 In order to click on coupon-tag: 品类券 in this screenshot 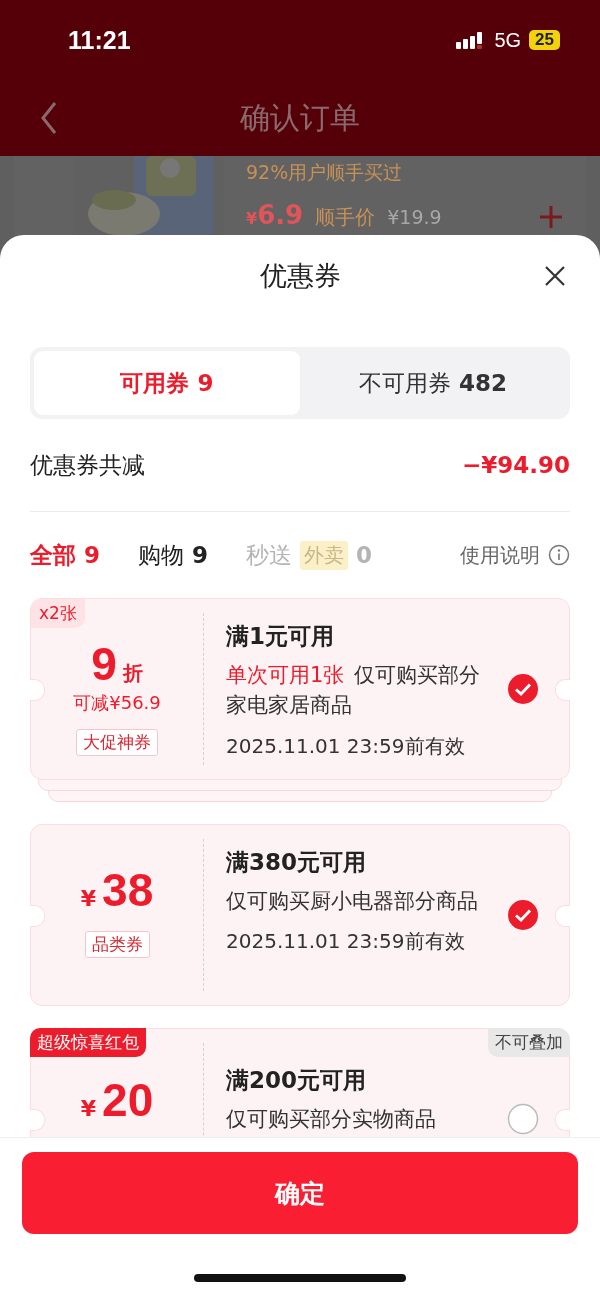, I will do `click(117, 944)`.